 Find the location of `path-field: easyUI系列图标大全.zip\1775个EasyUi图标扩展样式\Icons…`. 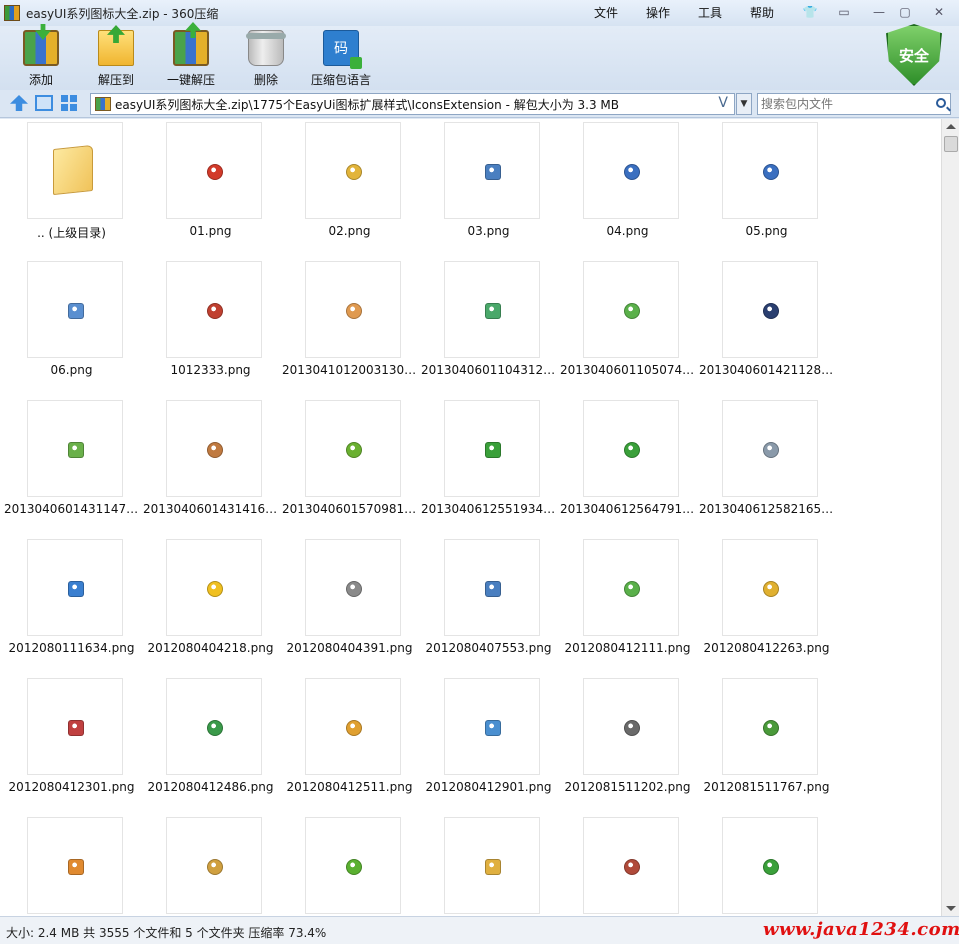

path-field: easyUI系列图标大全.zip\1775个EasyUi图标扩展样式\Icons… is located at coordinates (412, 104).